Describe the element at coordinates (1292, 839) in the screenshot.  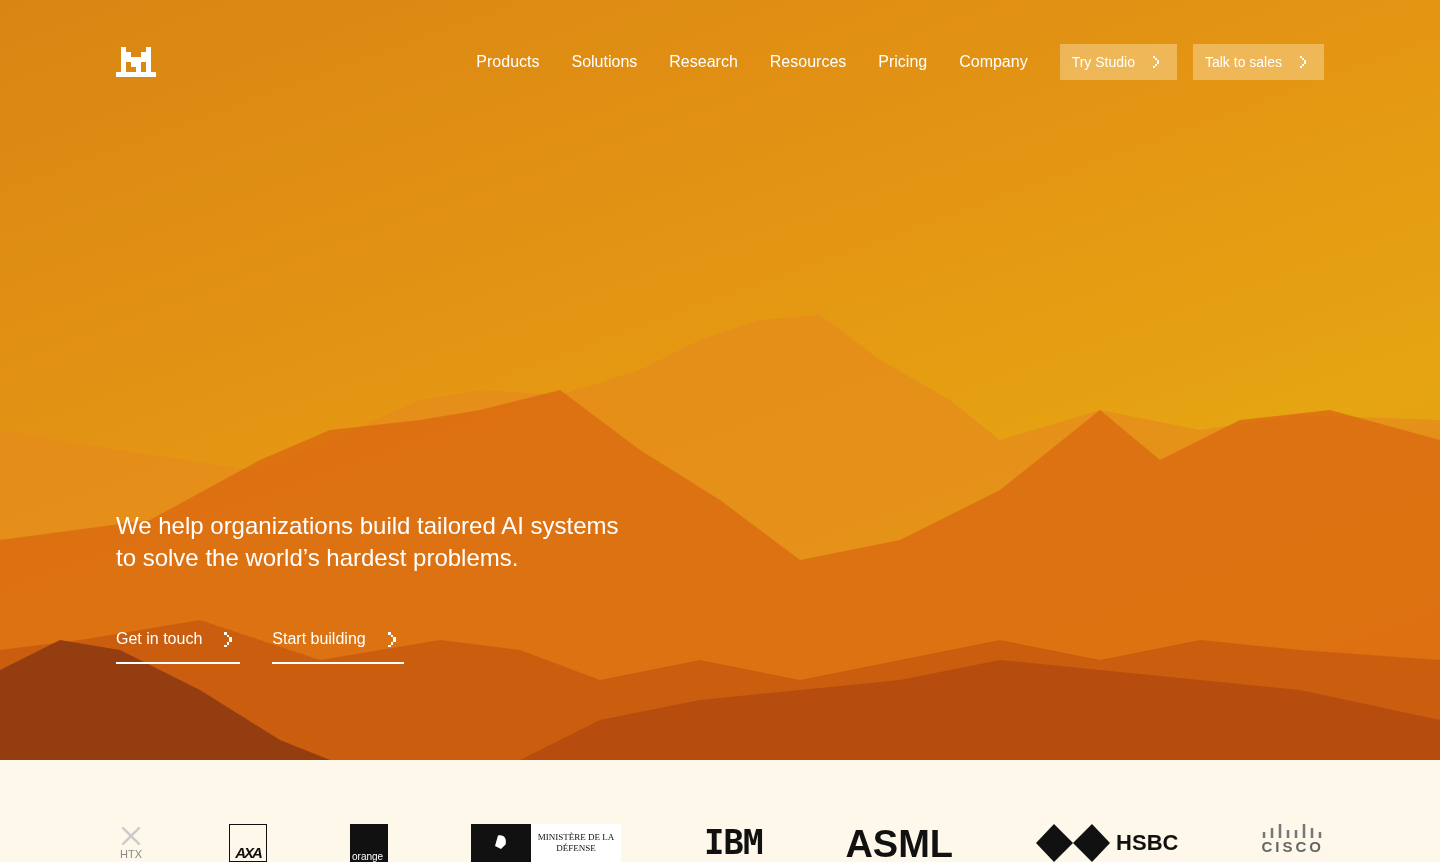
I see `partner-logo: CISCO` at that location.